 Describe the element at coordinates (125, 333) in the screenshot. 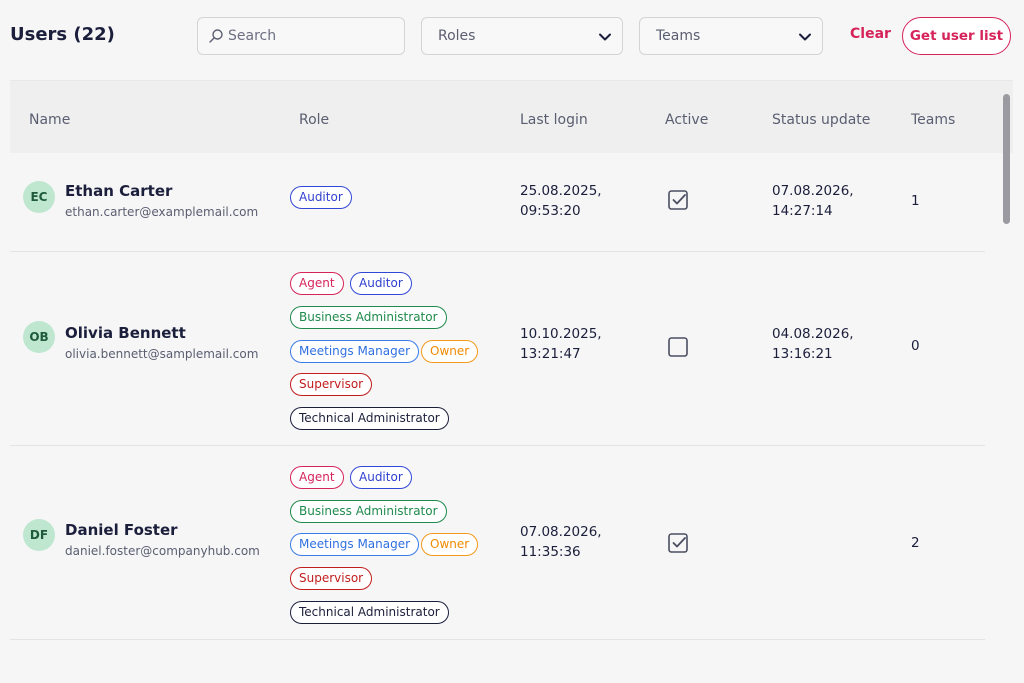

I see `user-name: Olivia Bennett` at that location.